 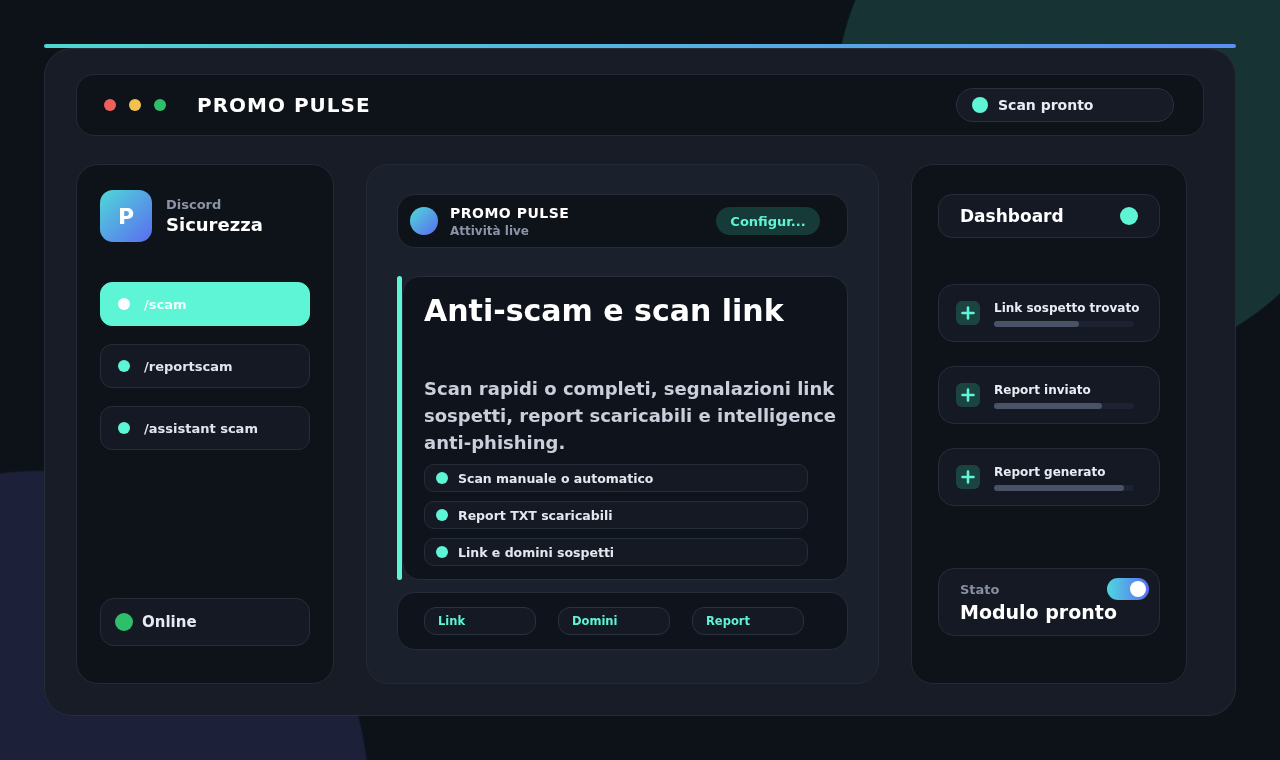 What do you see at coordinates (490, 230) in the screenshot?
I see `header-subtitle: Attività live` at bounding box center [490, 230].